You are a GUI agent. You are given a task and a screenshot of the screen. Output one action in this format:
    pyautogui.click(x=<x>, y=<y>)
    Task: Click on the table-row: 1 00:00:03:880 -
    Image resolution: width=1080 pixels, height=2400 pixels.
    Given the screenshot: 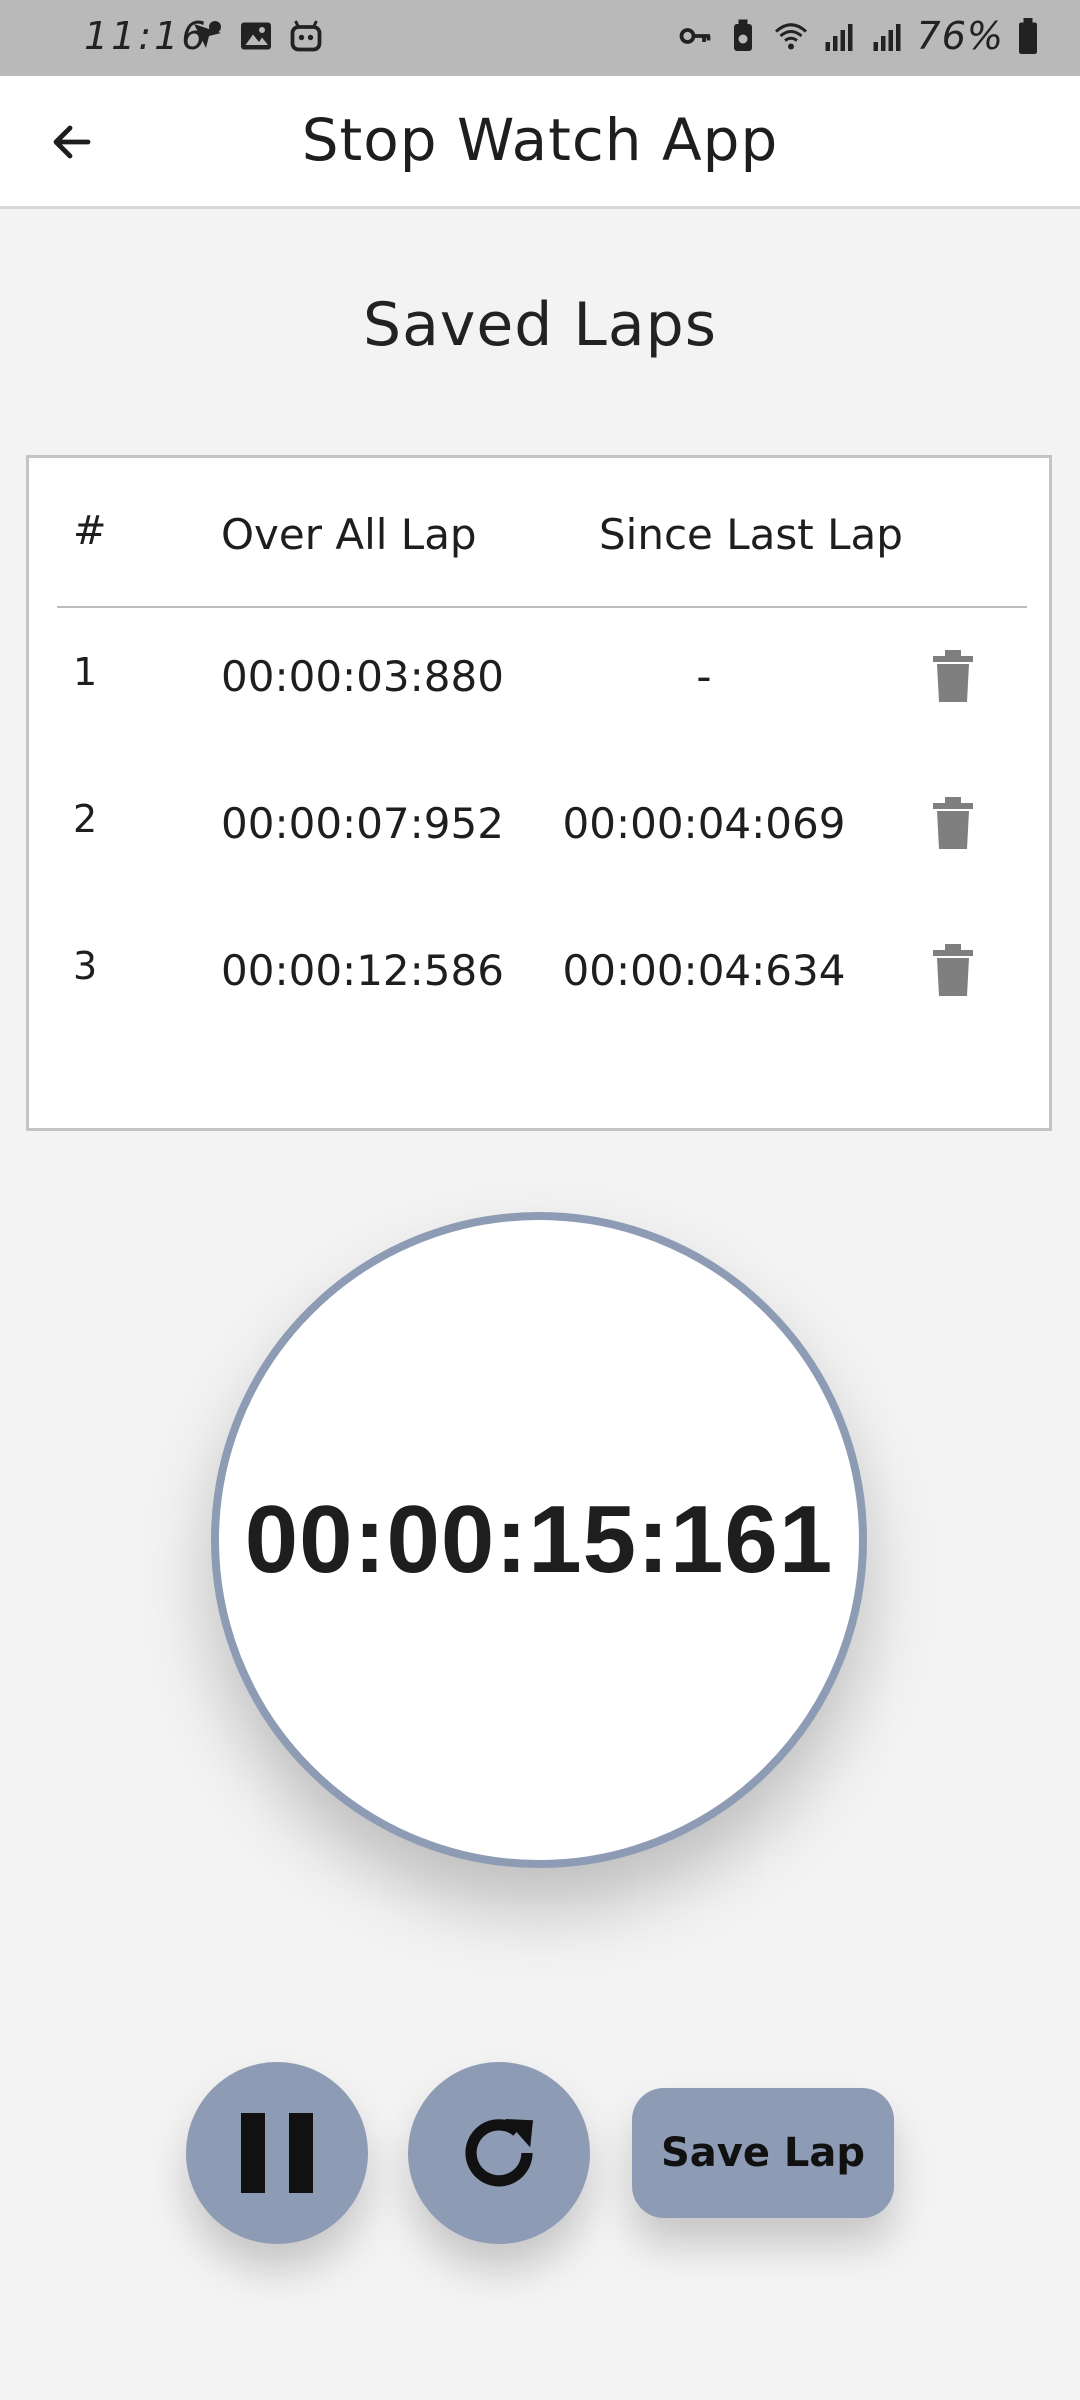 What is the action you would take?
    pyautogui.click(x=539, y=683)
    